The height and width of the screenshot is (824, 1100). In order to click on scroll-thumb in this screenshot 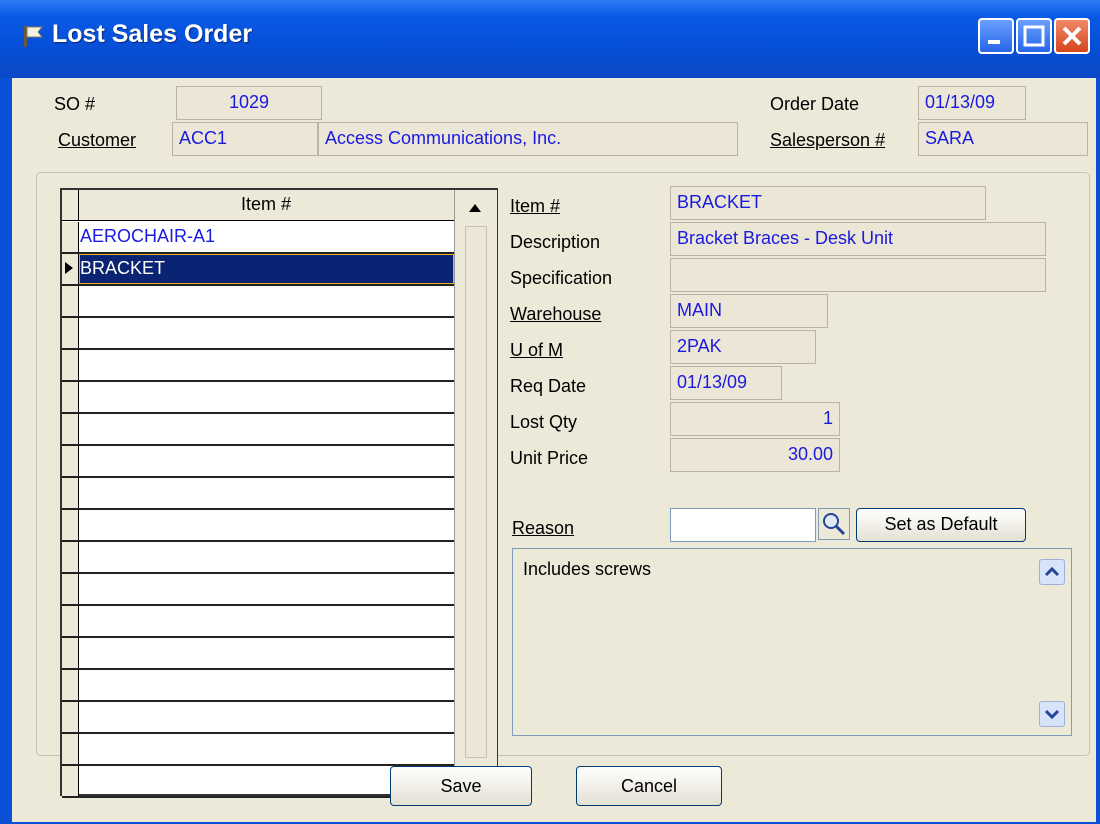, I will do `click(476, 492)`.